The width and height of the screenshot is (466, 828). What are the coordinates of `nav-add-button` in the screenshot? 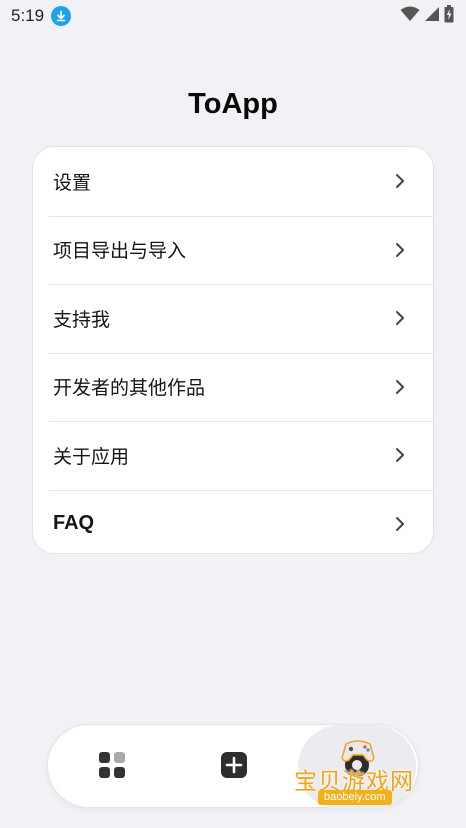 It's located at (234, 767).